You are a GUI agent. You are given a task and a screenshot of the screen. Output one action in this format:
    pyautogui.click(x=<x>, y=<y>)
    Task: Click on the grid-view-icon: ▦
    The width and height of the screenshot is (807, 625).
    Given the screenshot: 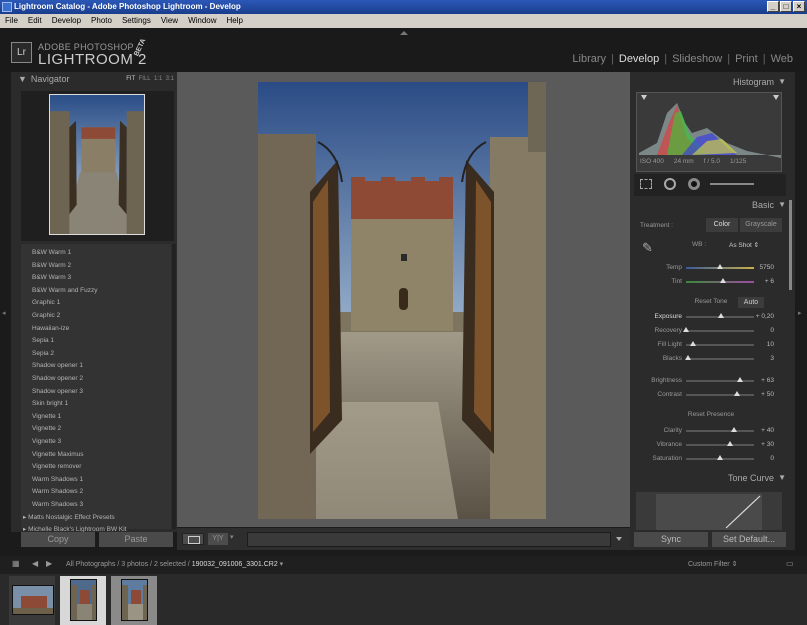 What is the action you would take?
    pyautogui.click(x=16, y=563)
    